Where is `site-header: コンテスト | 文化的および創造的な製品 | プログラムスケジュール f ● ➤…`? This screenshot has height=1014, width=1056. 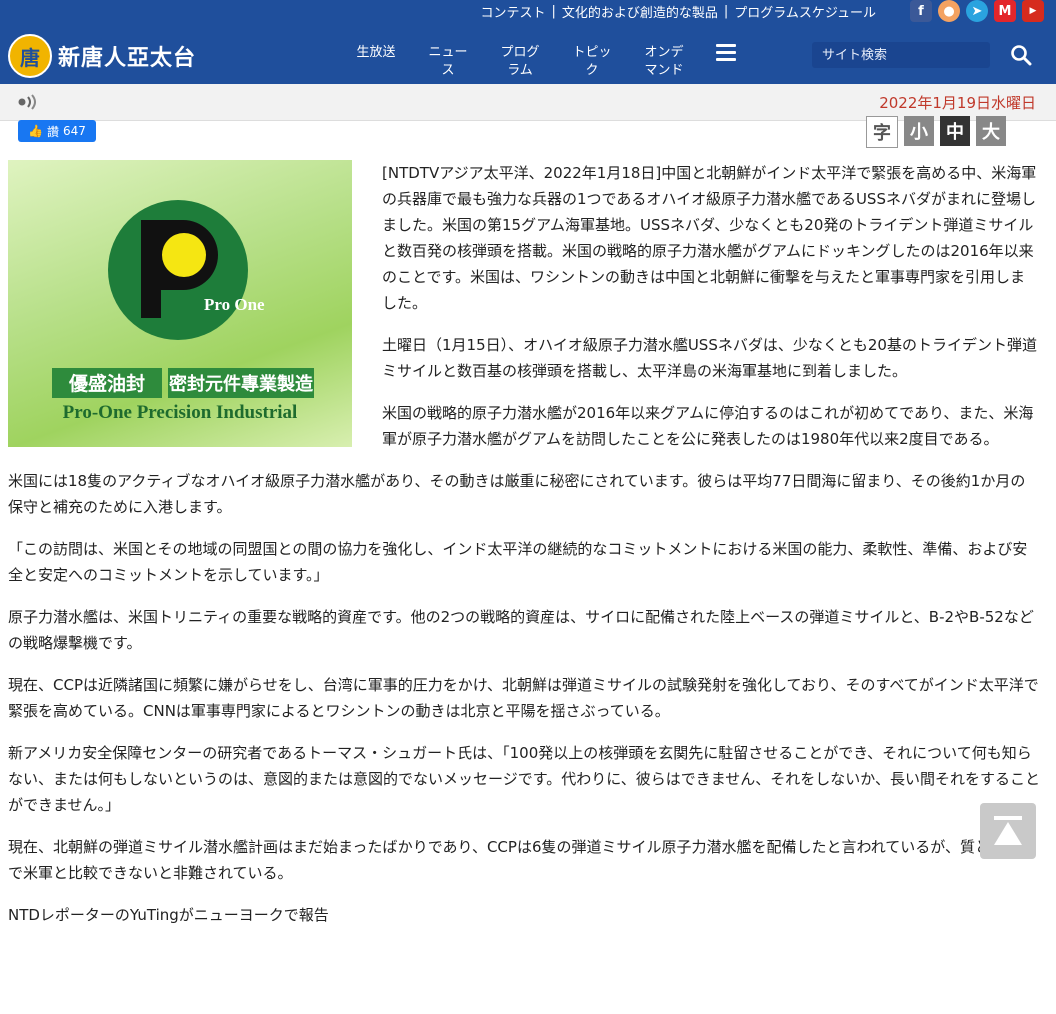
site-header: コンテスト | 文化的および創造的な製品 | プログラムスケジュール f ● ➤… is located at coordinates (528, 42).